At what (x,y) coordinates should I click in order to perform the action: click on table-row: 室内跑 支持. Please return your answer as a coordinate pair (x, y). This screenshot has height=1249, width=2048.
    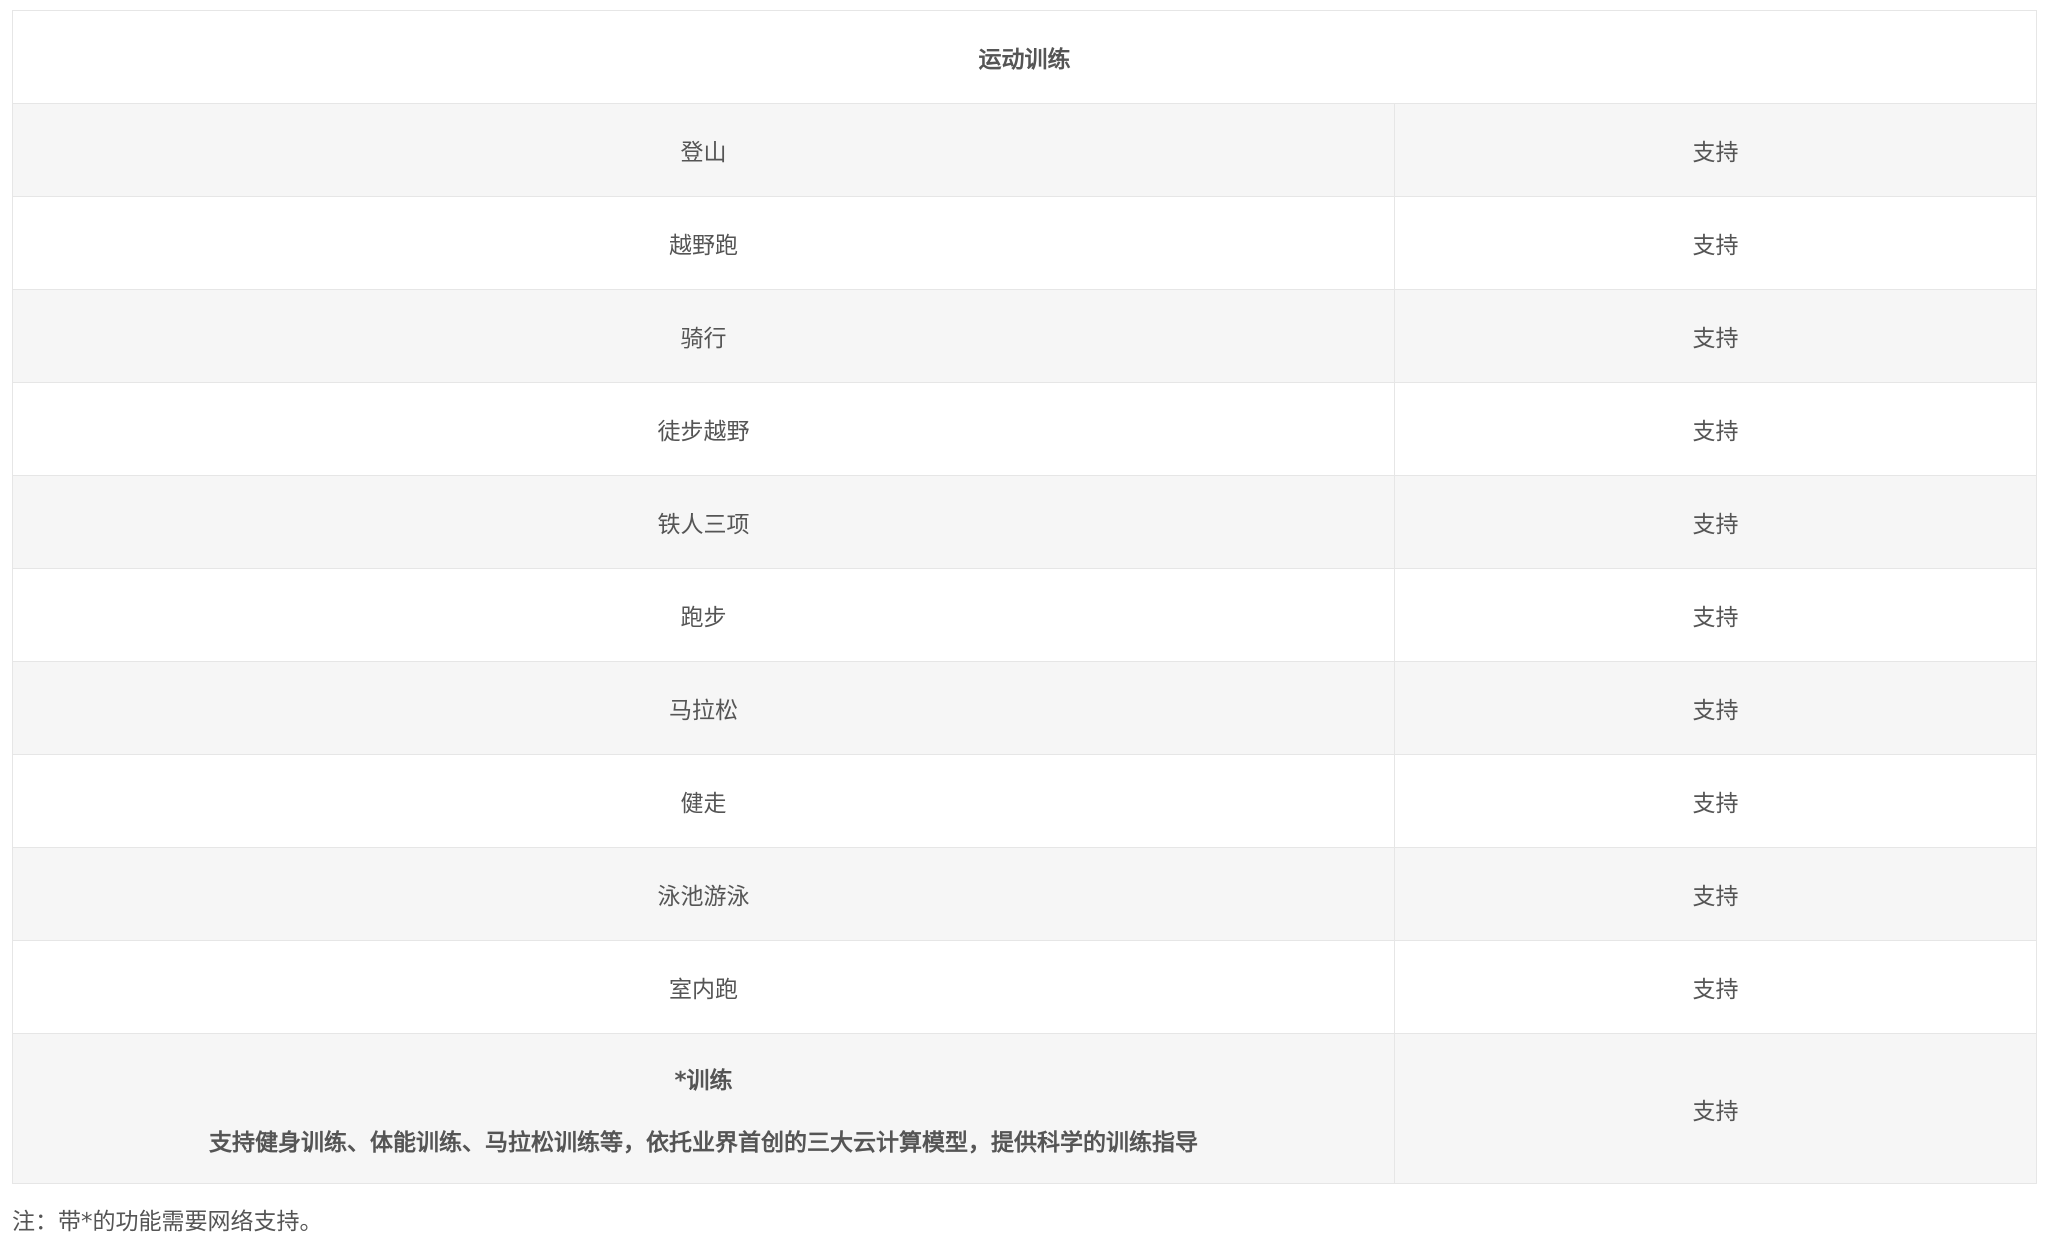
    Looking at the image, I should click on (1024, 987).